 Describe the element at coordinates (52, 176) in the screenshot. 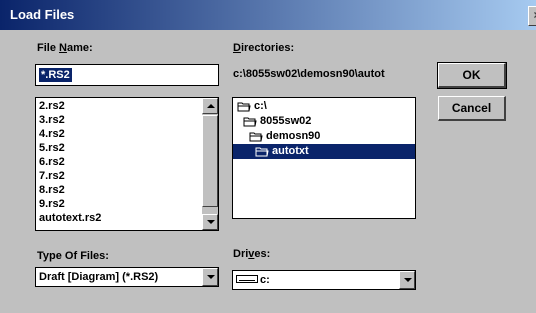

I see `file-list-item: 7.rs2` at that location.